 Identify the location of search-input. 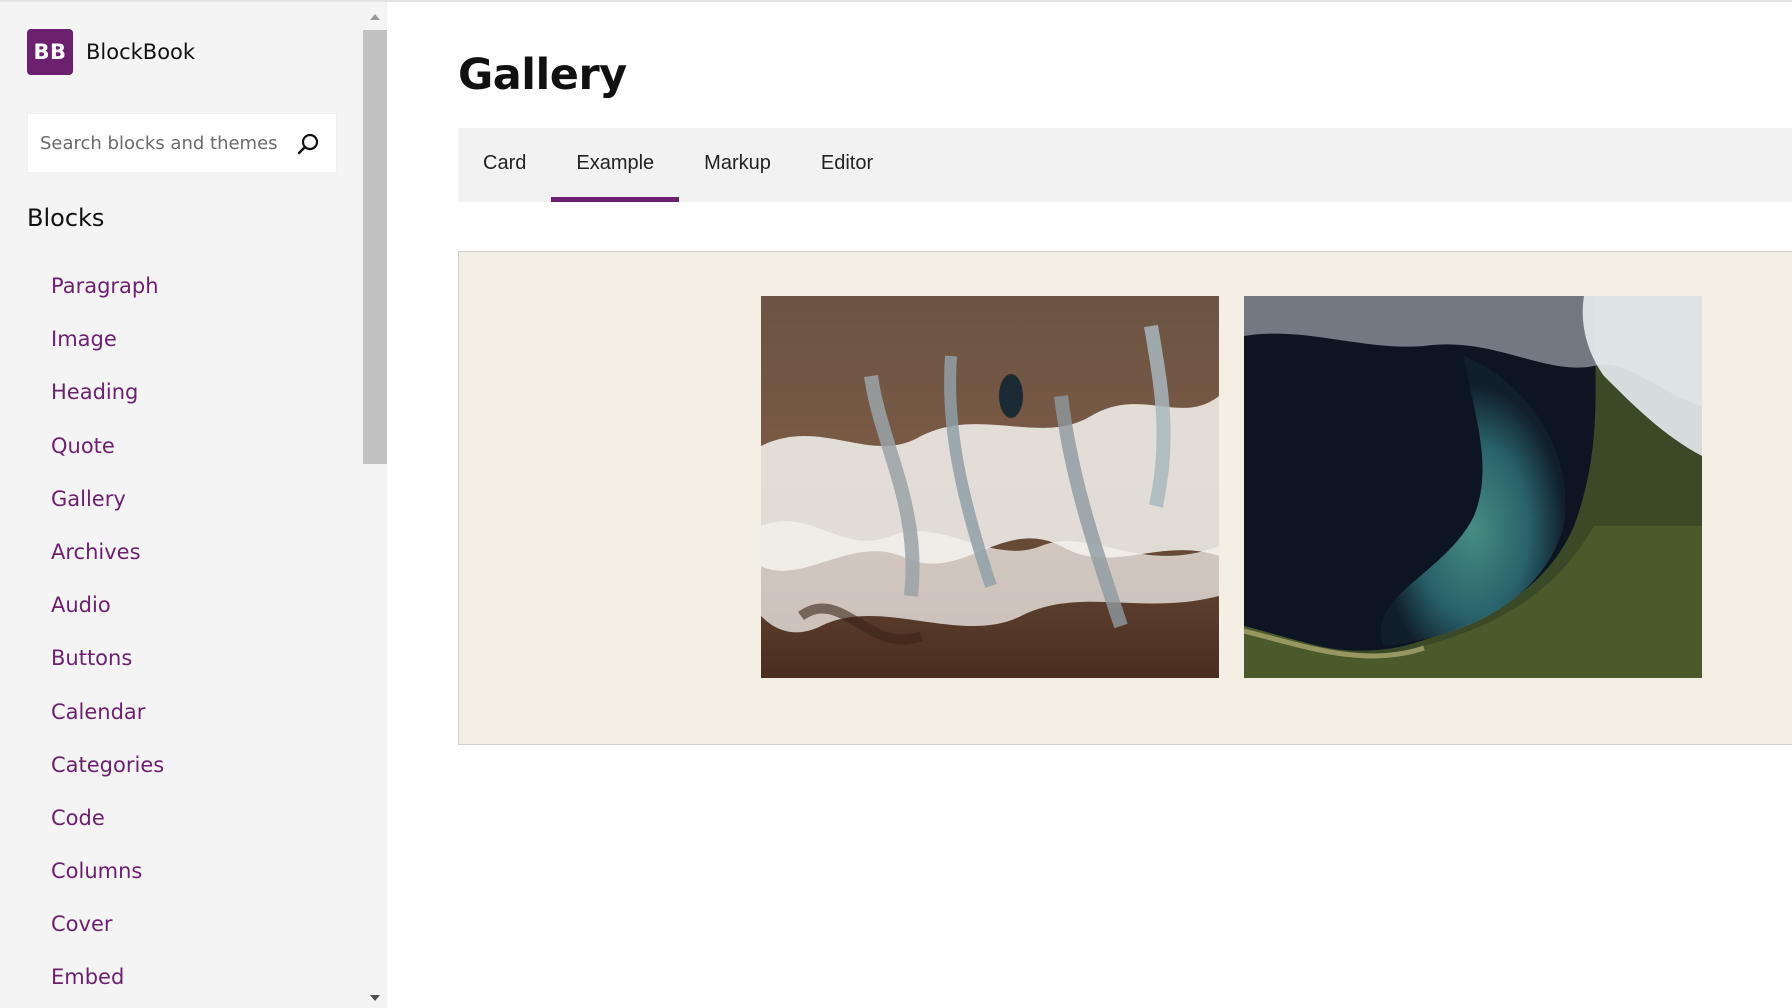
(159, 143).